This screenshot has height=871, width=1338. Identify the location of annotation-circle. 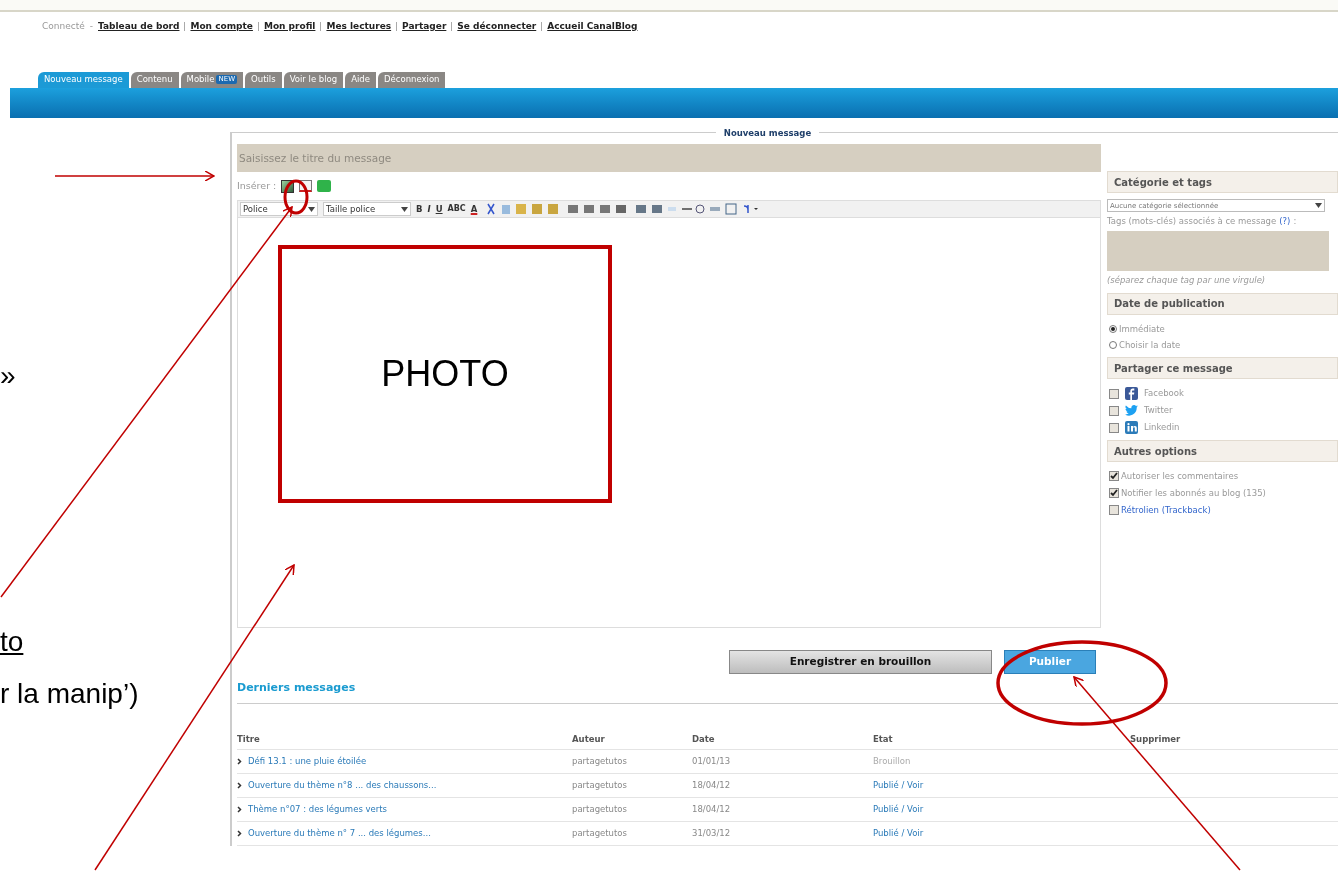
(296, 197).